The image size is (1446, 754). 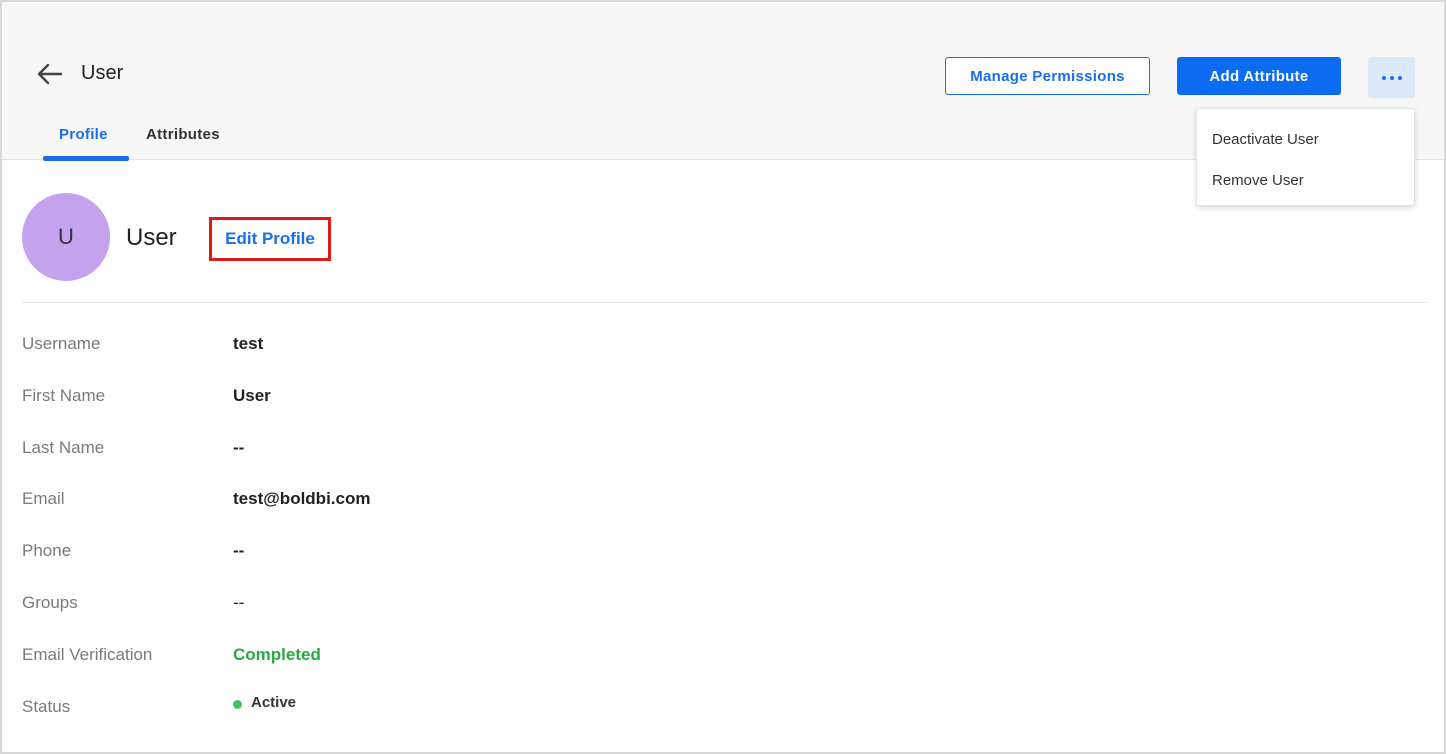 What do you see at coordinates (1047, 76) in the screenshot?
I see `manage-permissions-button: Manage Permissions` at bounding box center [1047, 76].